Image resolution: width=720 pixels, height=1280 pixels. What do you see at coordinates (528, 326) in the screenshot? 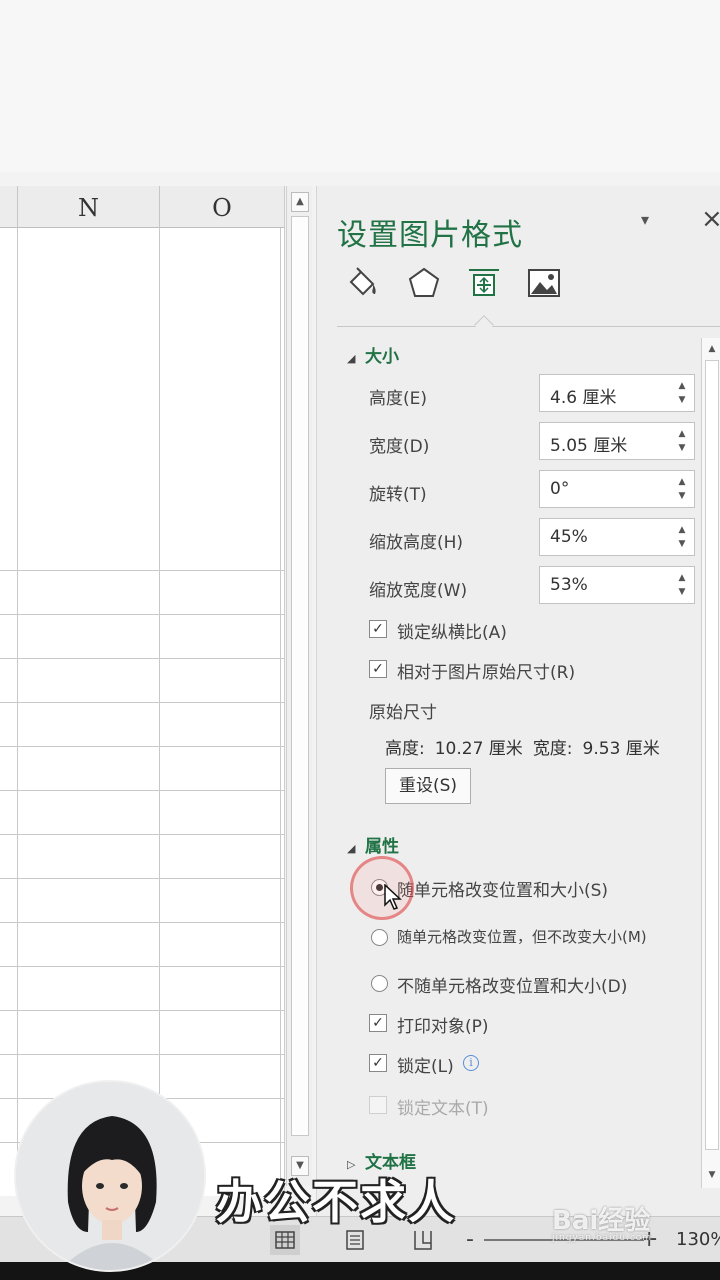
I see `tab-divider` at bounding box center [528, 326].